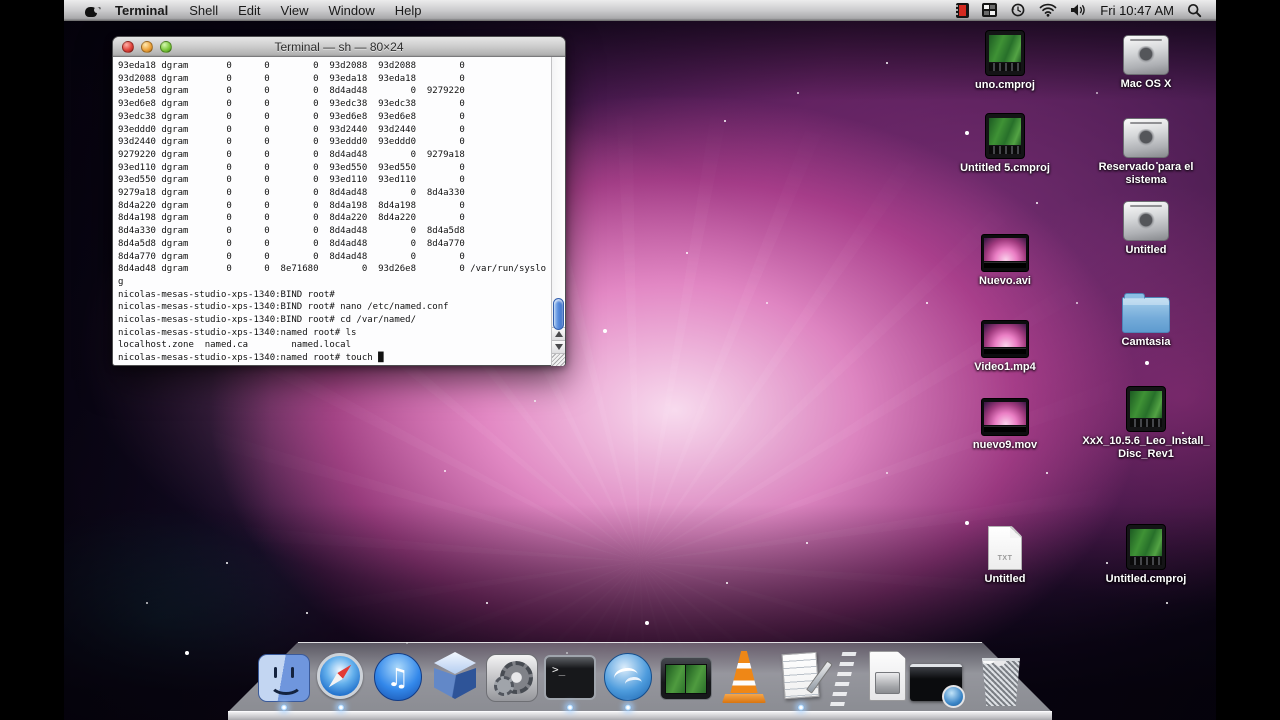 The width and height of the screenshot is (1280, 720). I want to click on dock-item-minimized-window, so click(937, 679).